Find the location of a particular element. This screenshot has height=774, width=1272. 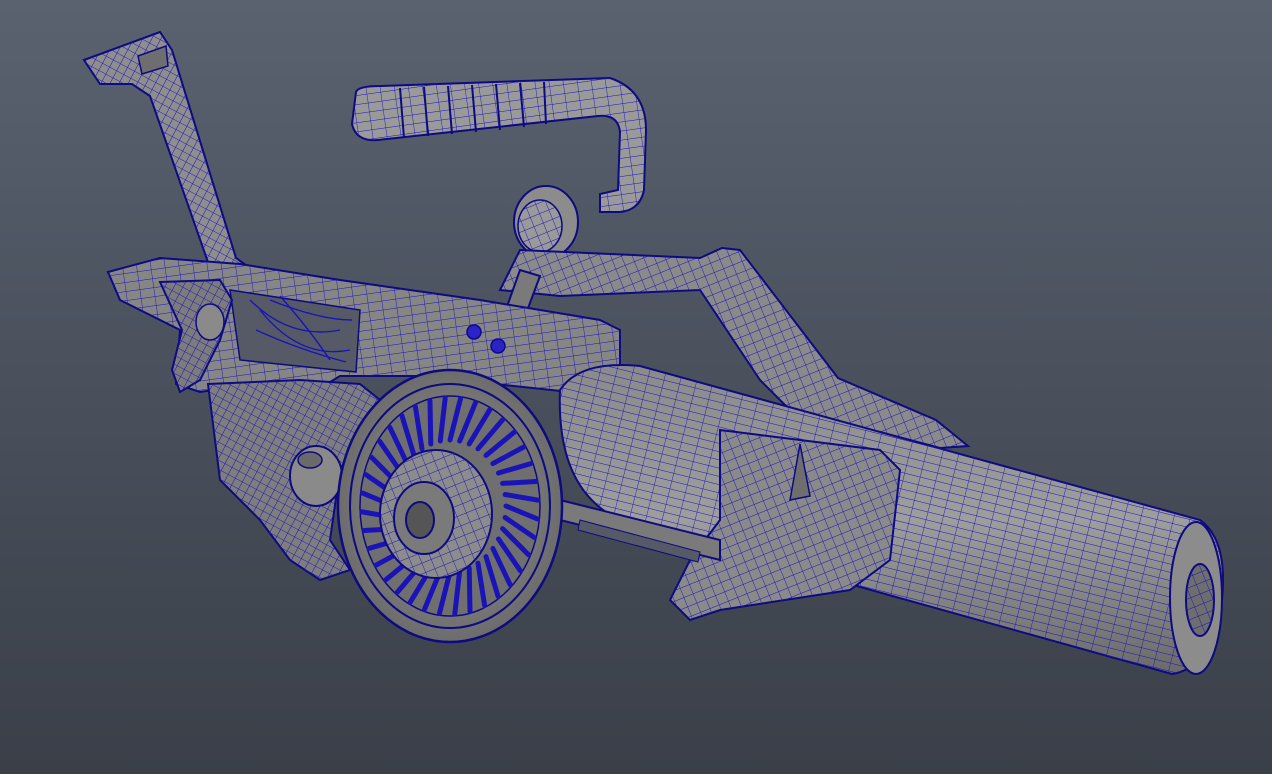

top-handle-part is located at coordinates (499, 167).